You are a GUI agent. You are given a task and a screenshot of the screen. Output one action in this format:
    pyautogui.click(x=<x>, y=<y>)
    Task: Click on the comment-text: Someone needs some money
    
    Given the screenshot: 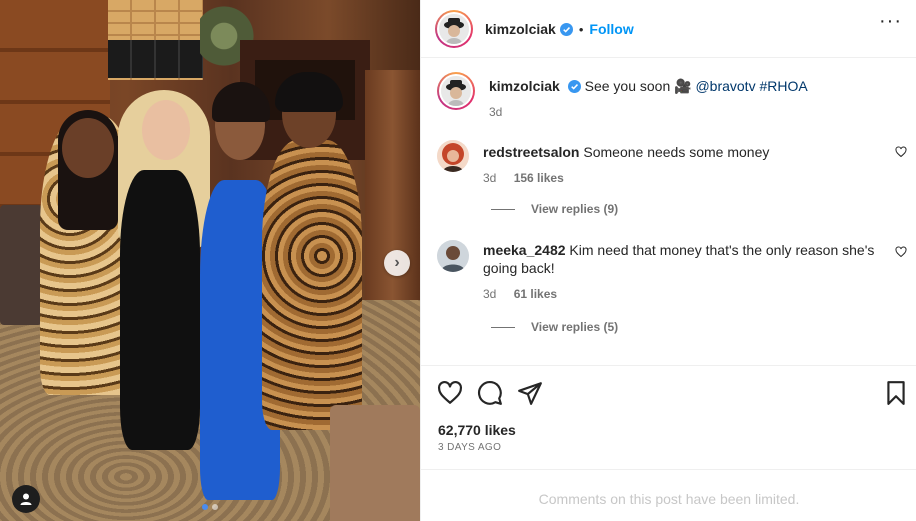 What is the action you would take?
    pyautogui.click(x=676, y=152)
    